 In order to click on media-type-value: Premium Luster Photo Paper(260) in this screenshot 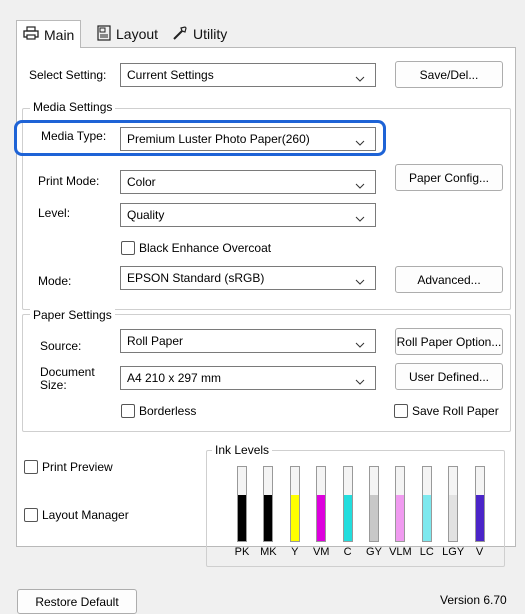, I will do `click(218, 139)`.